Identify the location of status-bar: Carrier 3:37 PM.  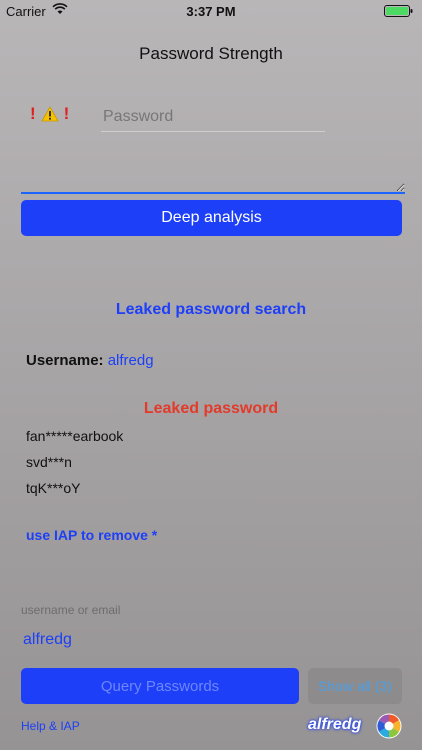
(211, 11).